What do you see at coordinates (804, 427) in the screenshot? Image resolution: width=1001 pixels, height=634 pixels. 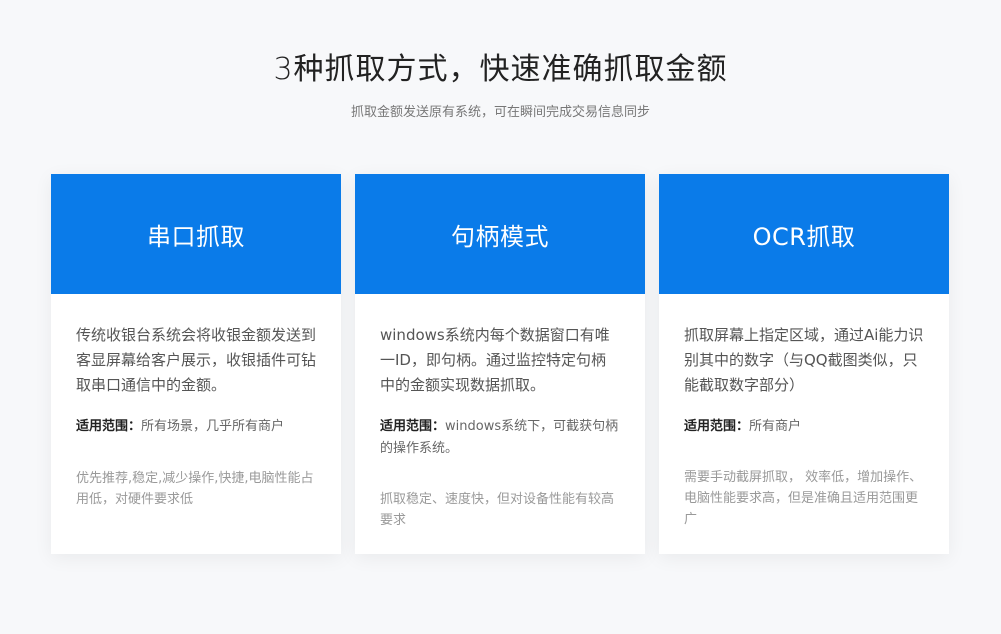 I see `card-scope: 适用范围：所有商户` at bounding box center [804, 427].